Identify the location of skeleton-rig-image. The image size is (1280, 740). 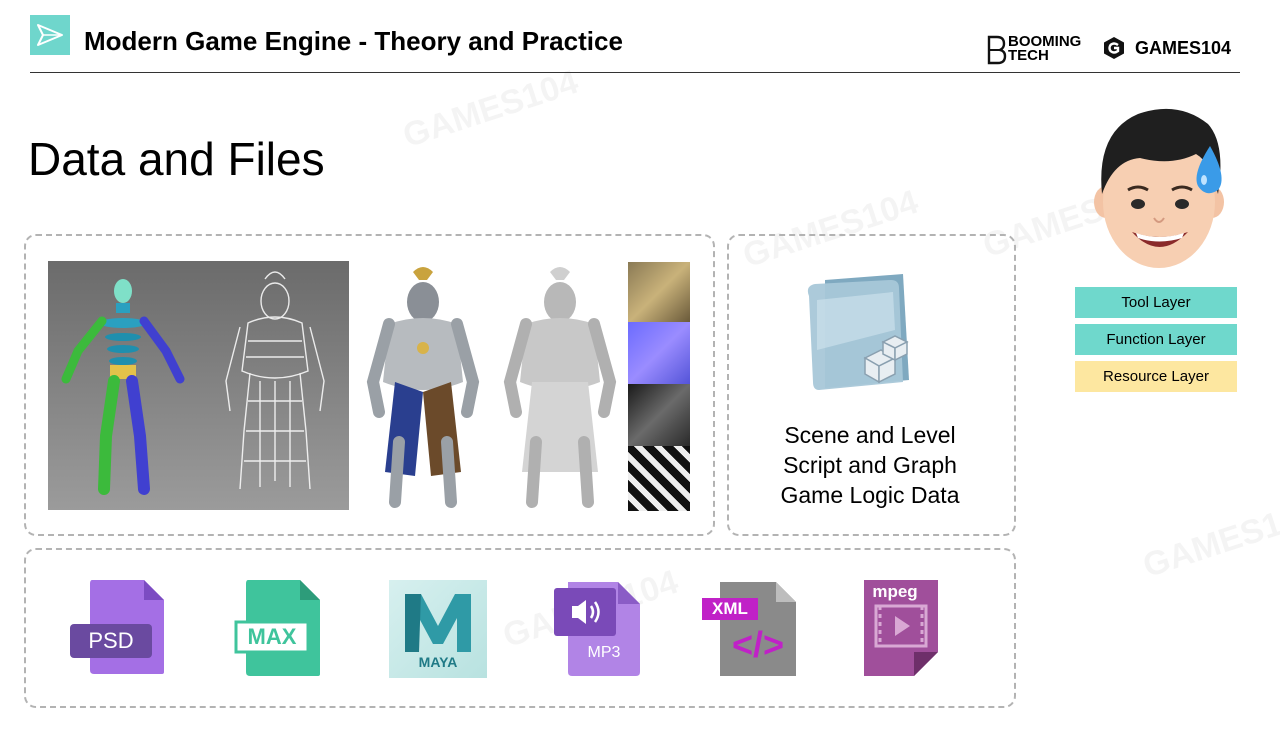
(198, 385).